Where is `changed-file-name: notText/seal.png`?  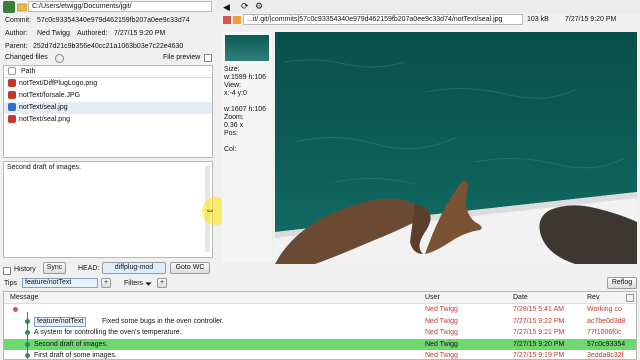
changed-file-name: notText/seal.png is located at coordinates (44, 119).